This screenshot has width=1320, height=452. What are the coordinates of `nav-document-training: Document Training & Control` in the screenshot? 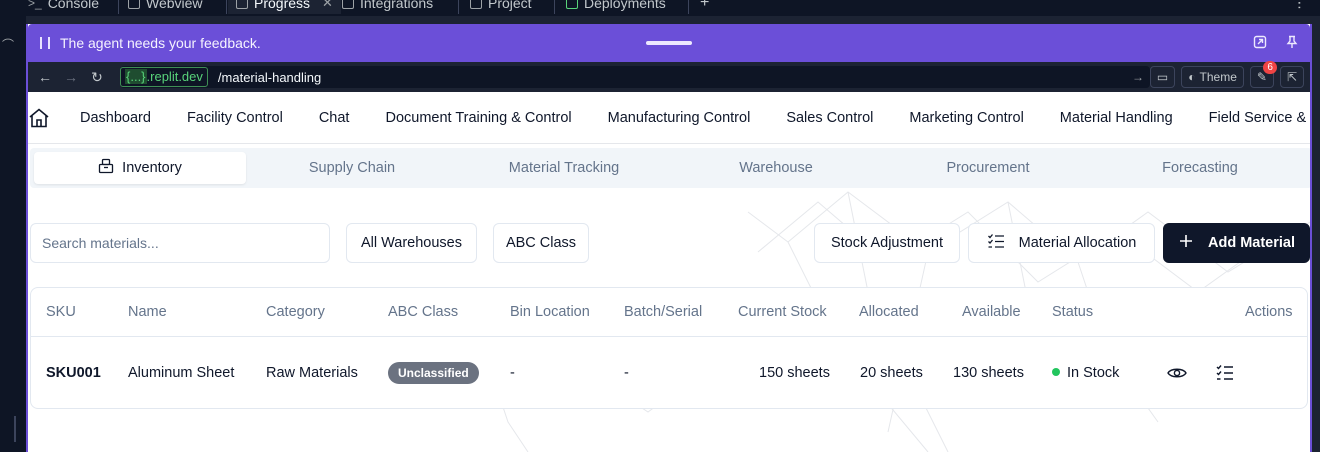 It's located at (478, 118).